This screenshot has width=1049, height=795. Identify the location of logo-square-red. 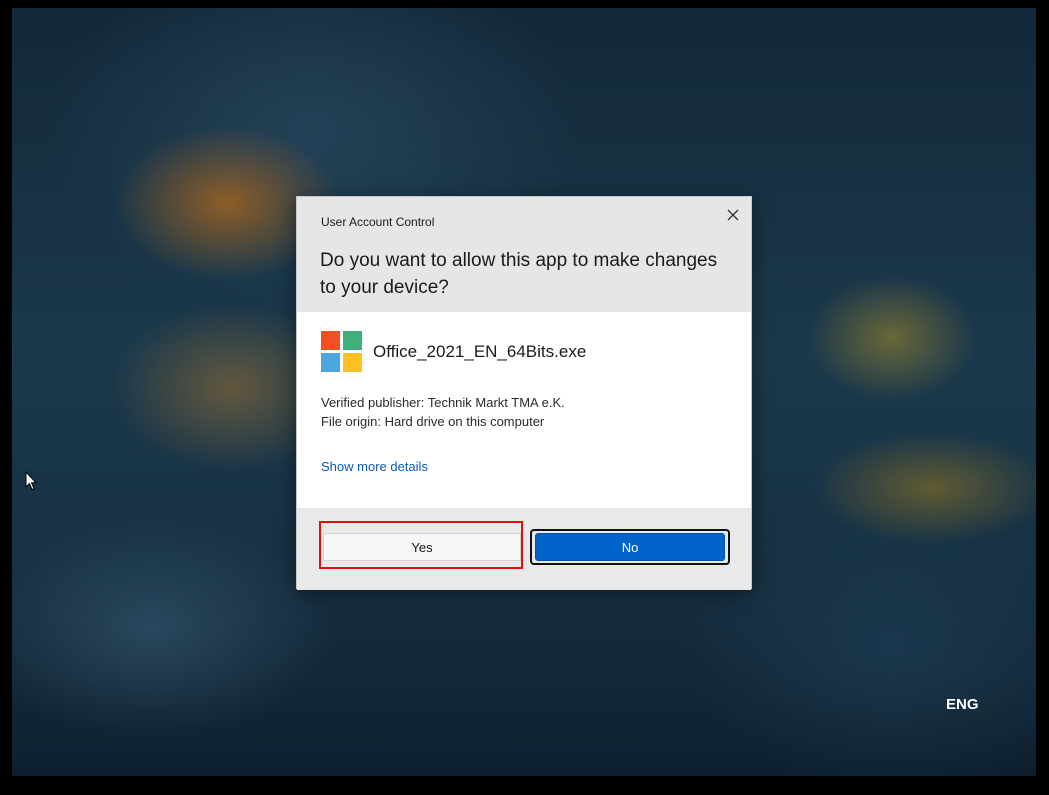
(330, 340).